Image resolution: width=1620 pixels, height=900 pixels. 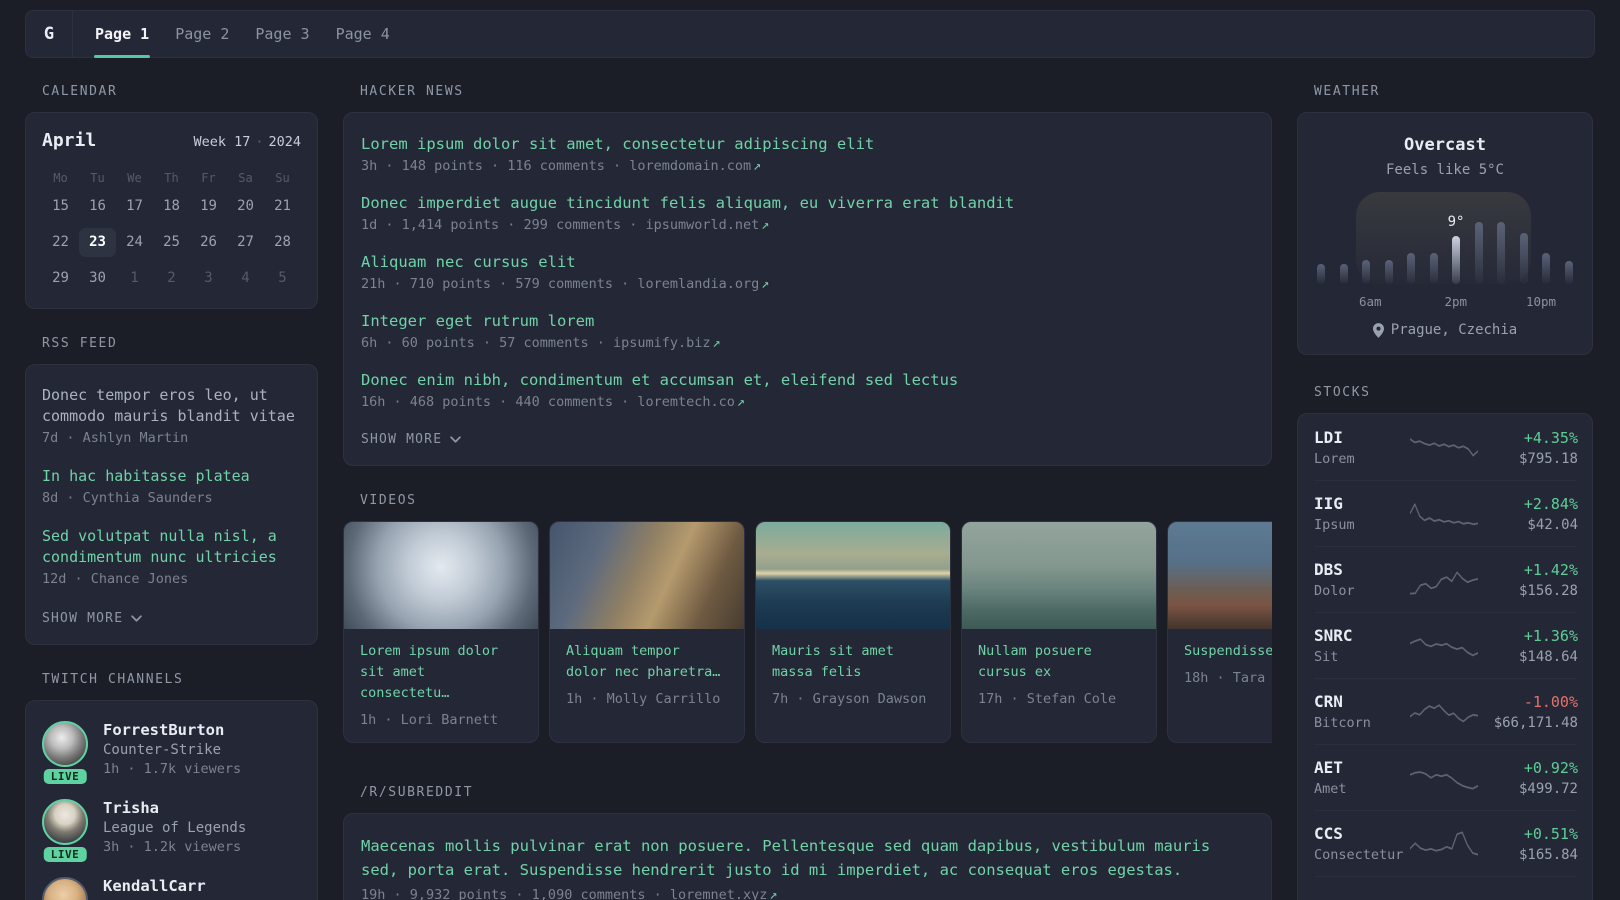 I want to click on hn-item-meta-text: 1d · 1,414 points · 299 comments ·, so click(x=503, y=225).